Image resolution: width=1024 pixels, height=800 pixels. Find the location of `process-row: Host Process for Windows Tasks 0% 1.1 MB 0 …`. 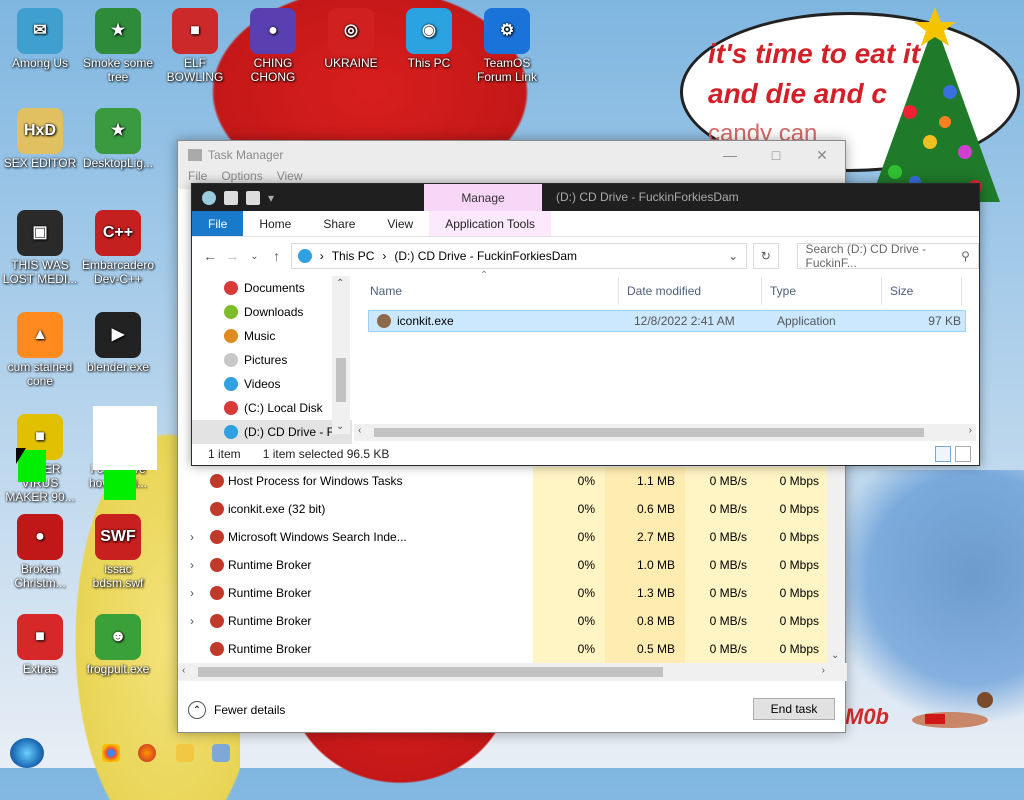

process-row: Host Process for Windows Tasks 0% 1.1 MB 0 … is located at coordinates (503, 481).